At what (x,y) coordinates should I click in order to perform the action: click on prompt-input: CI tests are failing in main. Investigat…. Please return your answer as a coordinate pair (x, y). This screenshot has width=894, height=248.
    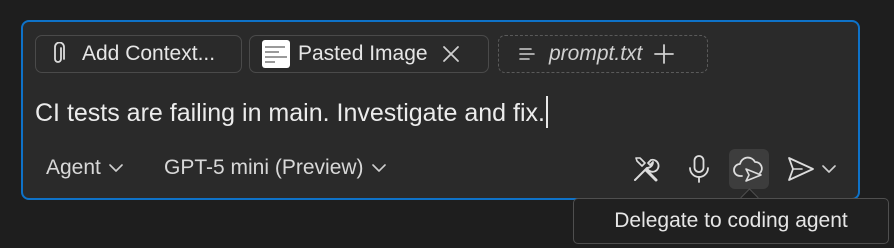
    Looking at the image, I should click on (291, 112).